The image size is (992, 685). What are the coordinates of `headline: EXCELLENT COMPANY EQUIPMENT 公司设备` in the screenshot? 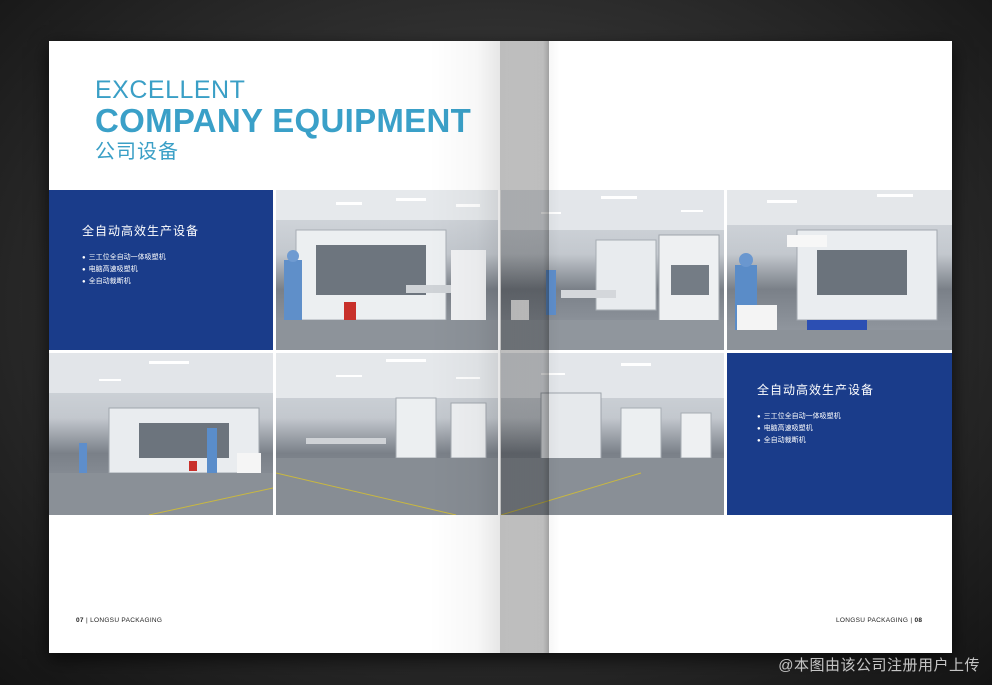 It's located at (283, 121).